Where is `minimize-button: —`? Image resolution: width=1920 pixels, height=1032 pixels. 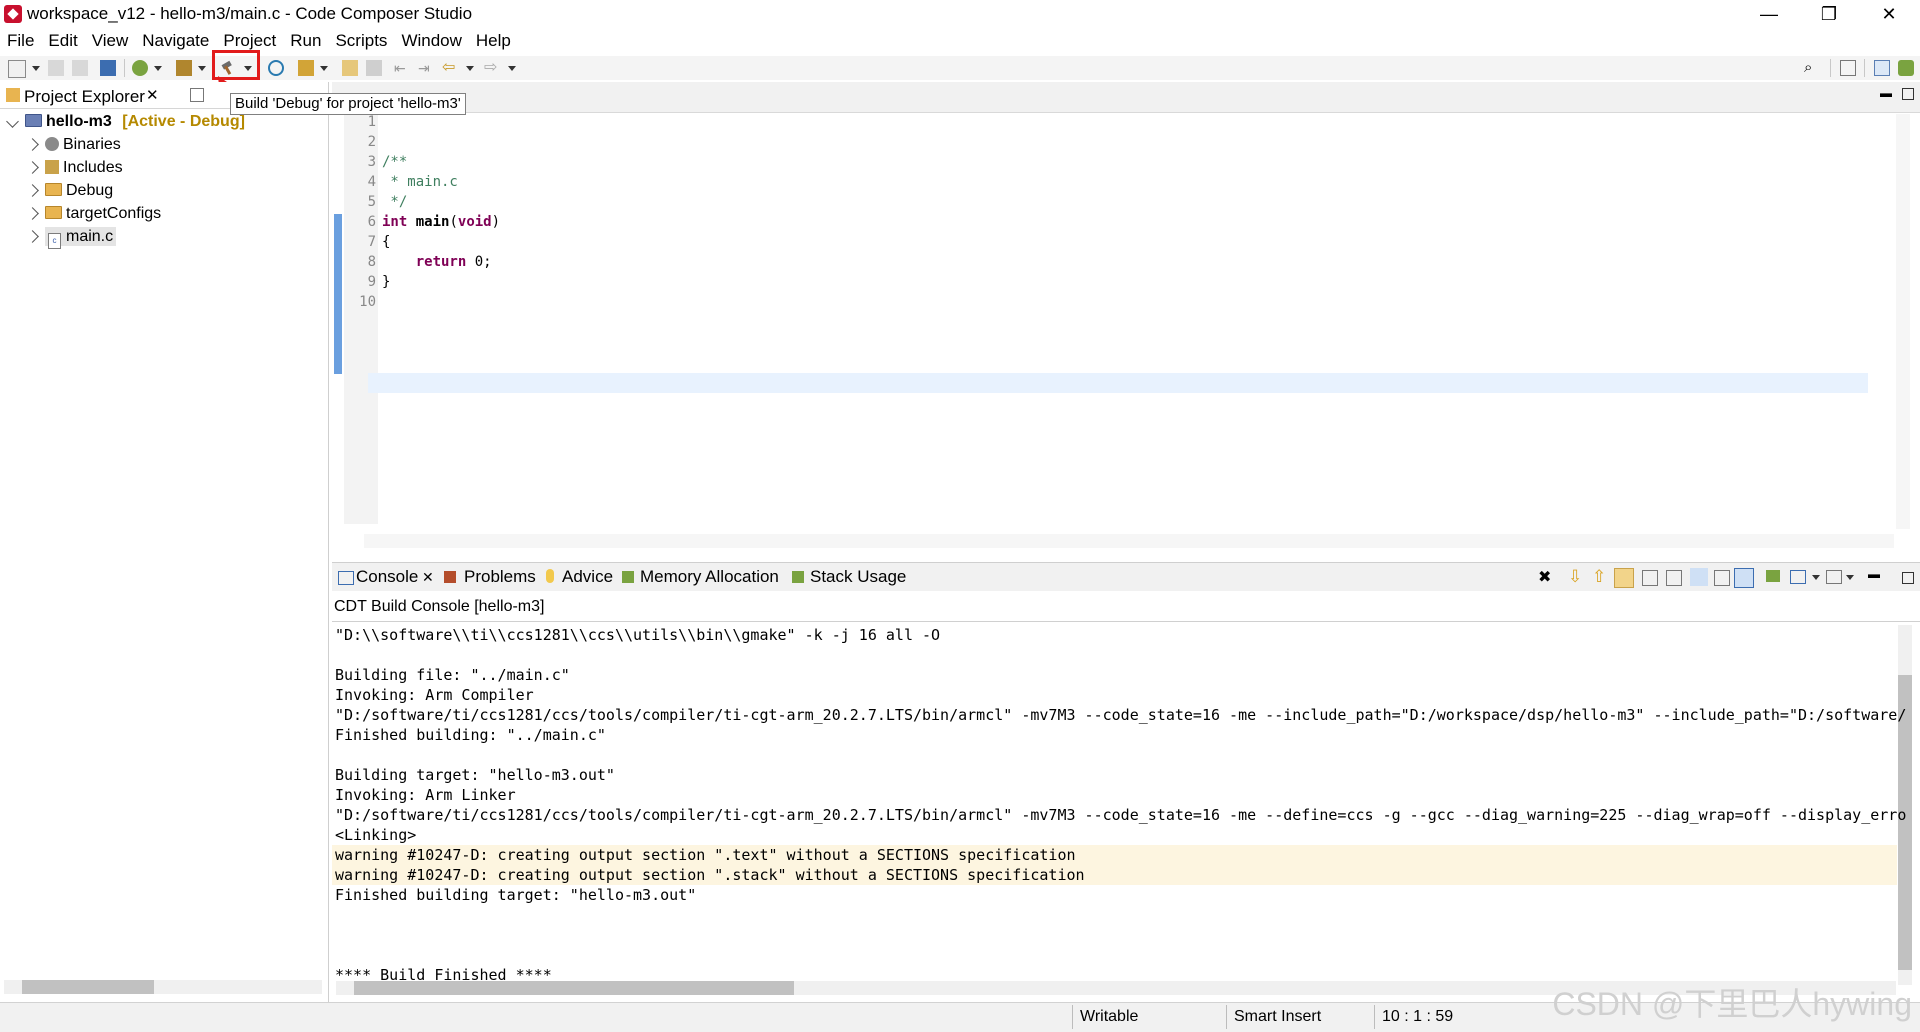
minimize-button: — is located at coordinates (1769, 14).